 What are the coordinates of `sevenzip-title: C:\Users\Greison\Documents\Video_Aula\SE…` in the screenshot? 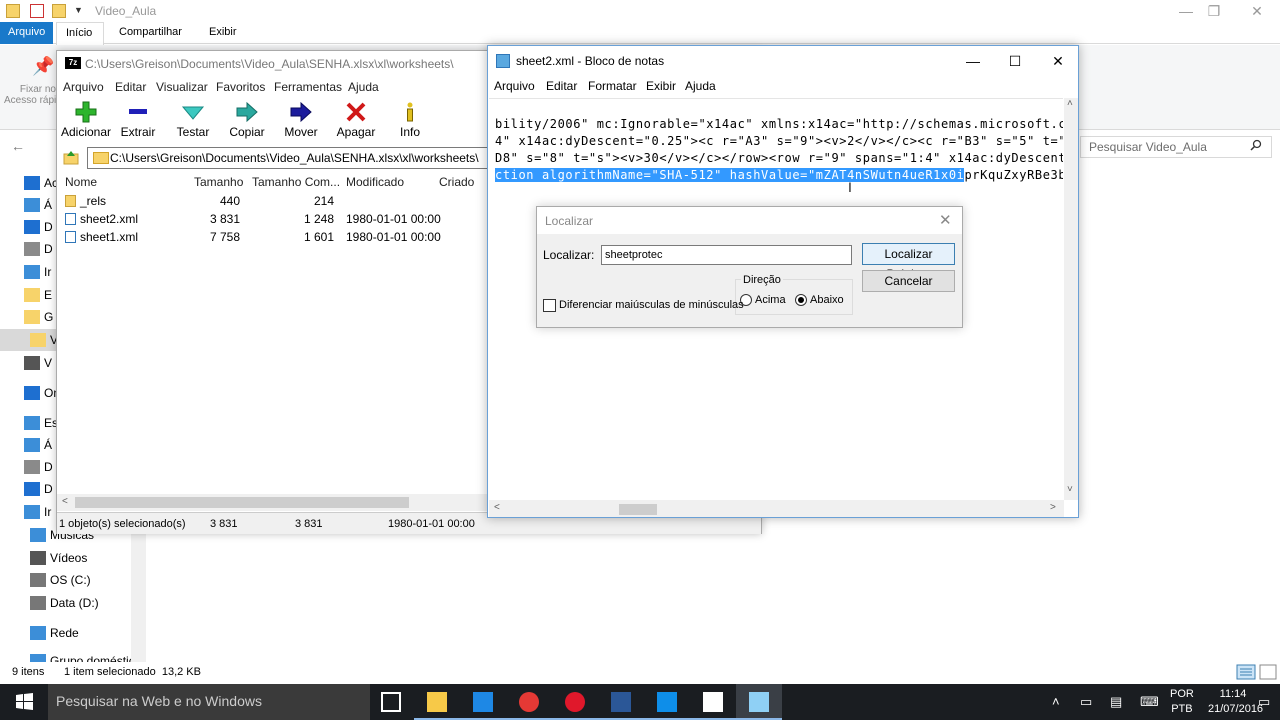 It's located at (269, 64).